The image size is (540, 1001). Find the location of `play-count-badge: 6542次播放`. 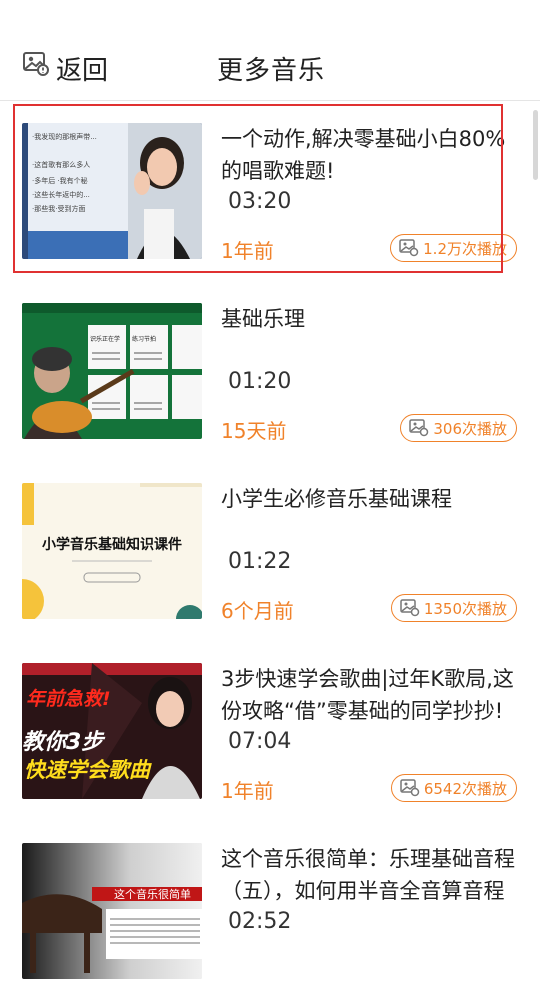

play-count-badge: 6542次播放 is located at coordinates (453, 788).